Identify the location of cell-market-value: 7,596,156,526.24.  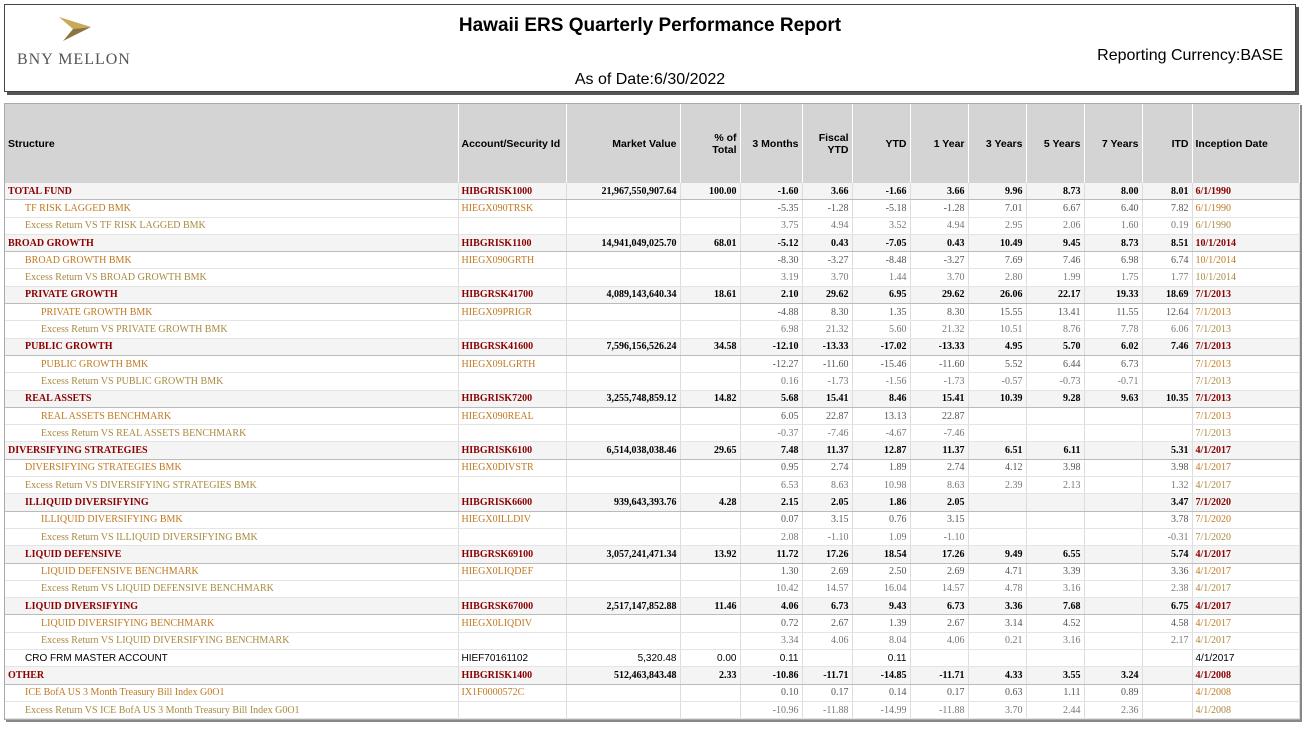
(623, 347).